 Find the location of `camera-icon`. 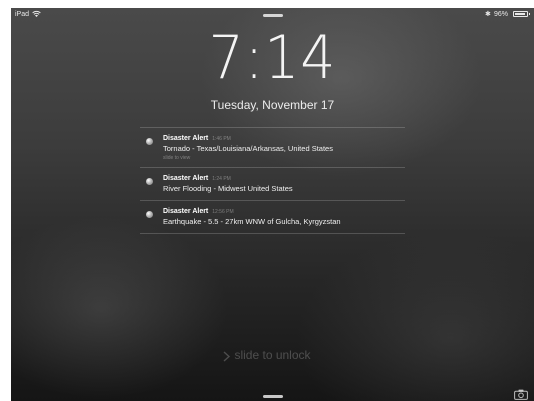

camera-icon is located at coordinates (521, 394).